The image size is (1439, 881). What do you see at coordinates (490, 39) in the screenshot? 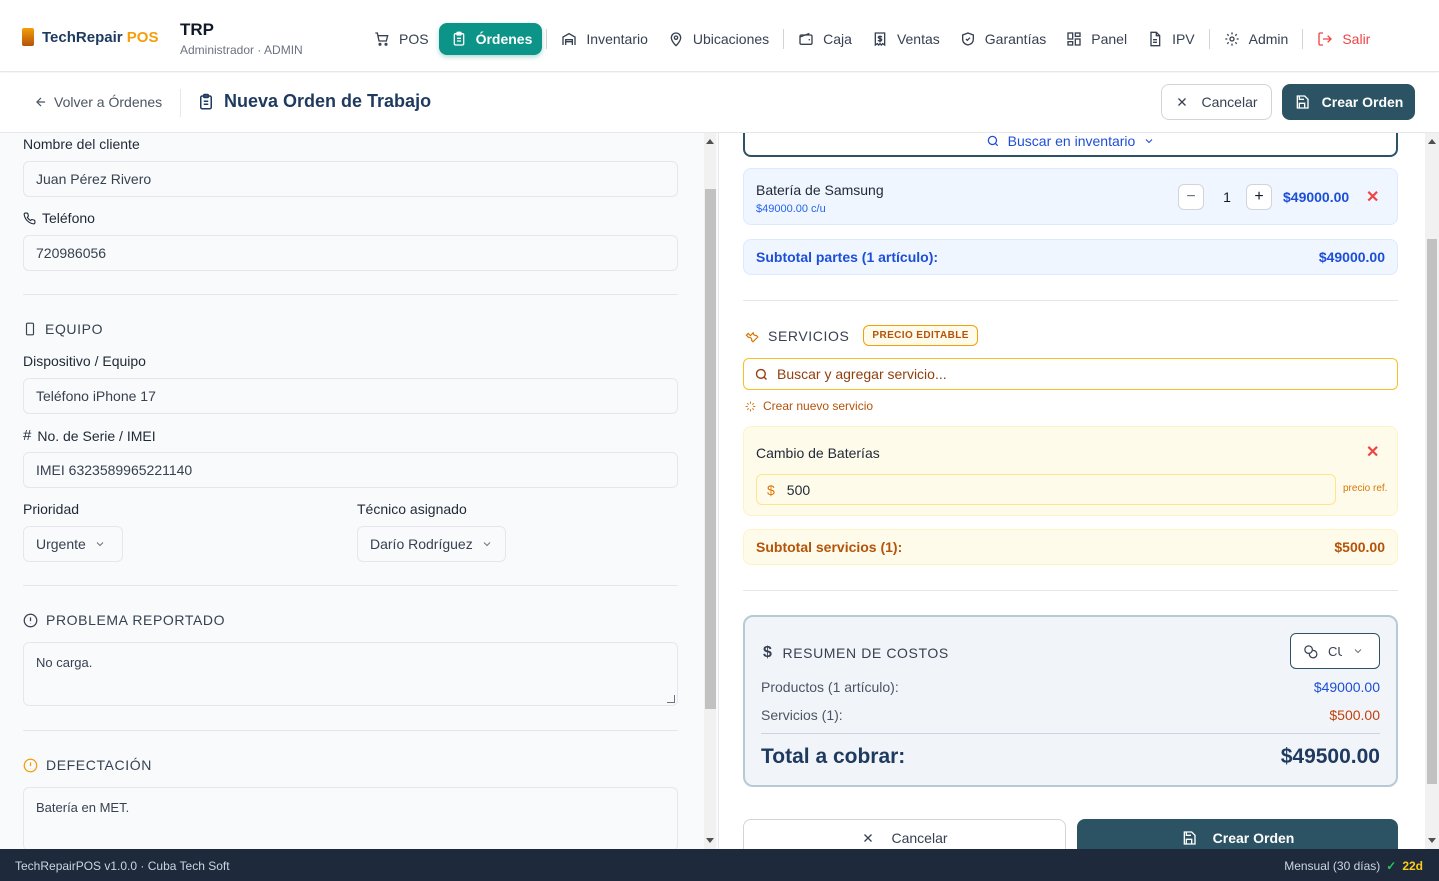
I see `nav-ordenes: Órdenes` at bounding box center [490, 39].